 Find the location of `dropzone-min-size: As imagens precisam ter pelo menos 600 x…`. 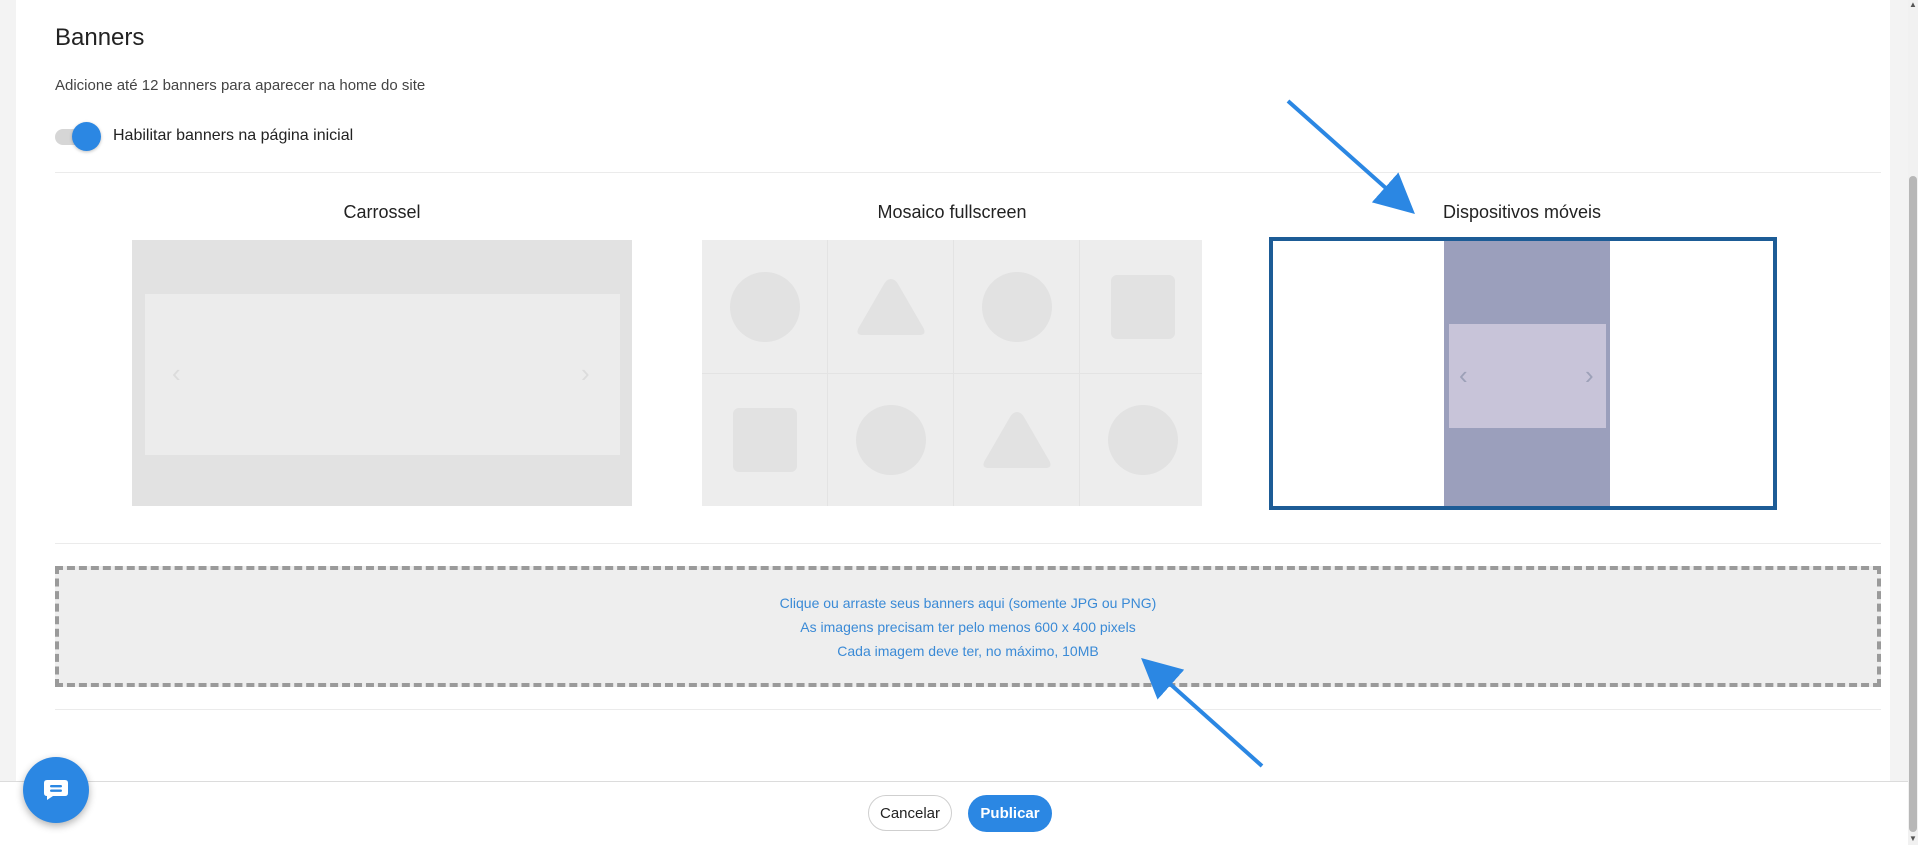

dropzone-min-size: As imagens precisam ter pelo menos 600 x… is located at coordinates (968, 626).